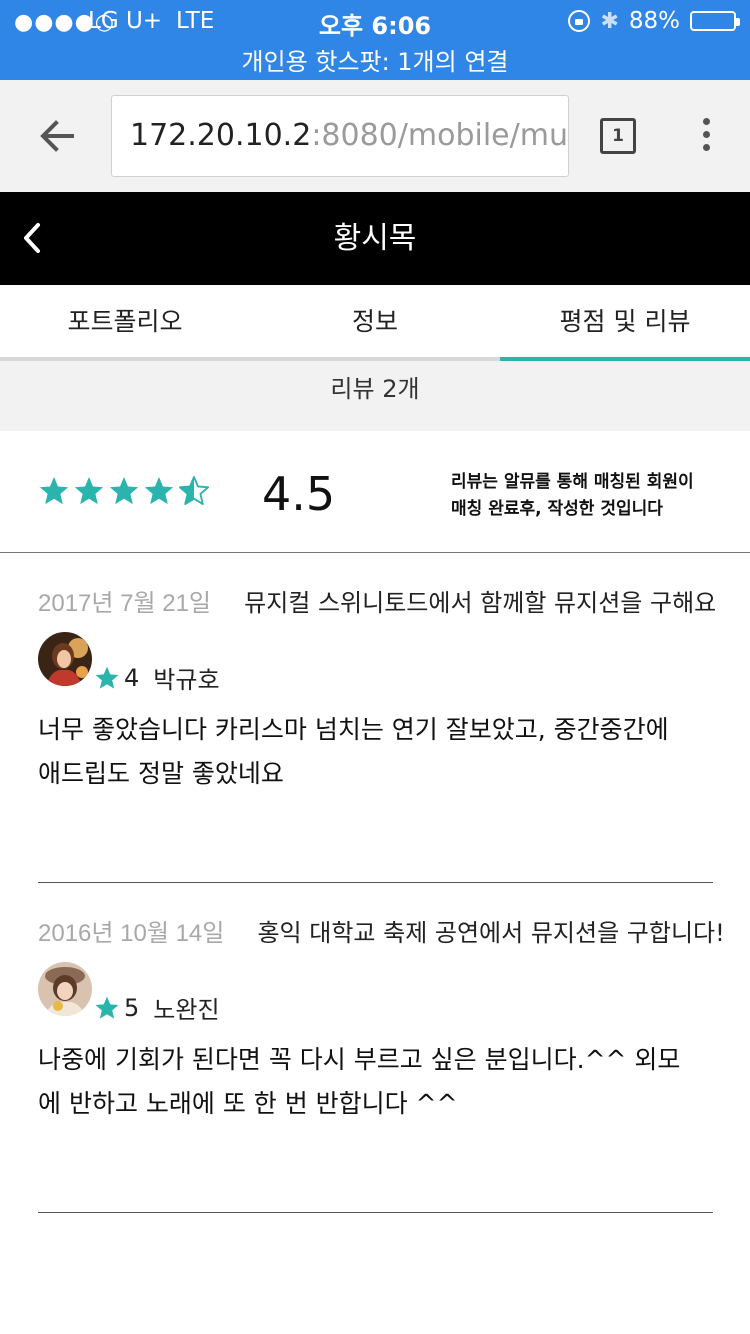 This screenshot has height=1334, width=750. I want to click on tab-bar: 포트폴리오 정보 평점 및 리뷰, so click(375, 323).